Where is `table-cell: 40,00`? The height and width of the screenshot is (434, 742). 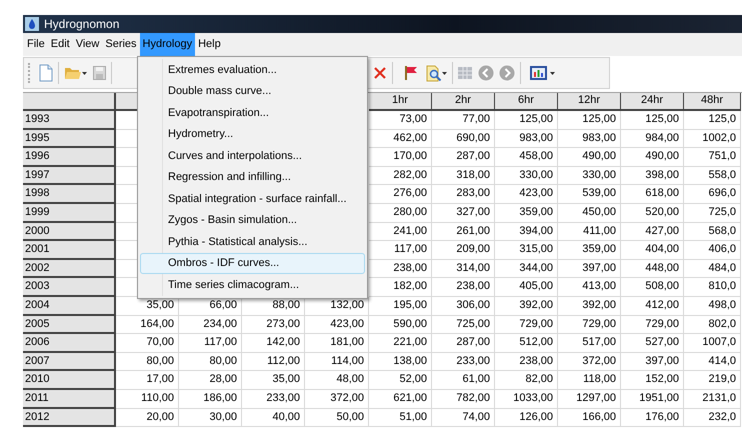
table-cell: 40,00 is located at coordinates (273, 418).